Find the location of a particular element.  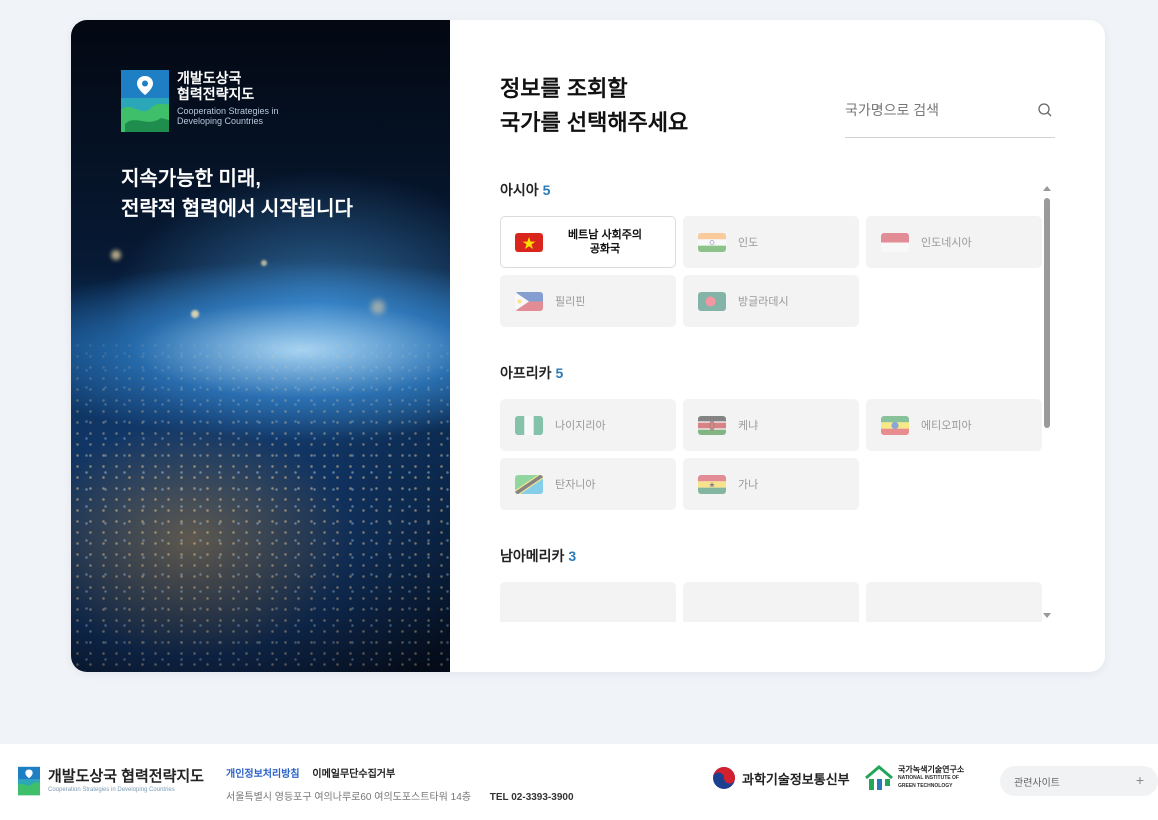

country-option-button: 나이지리아 is located at coordinates (588, 425).